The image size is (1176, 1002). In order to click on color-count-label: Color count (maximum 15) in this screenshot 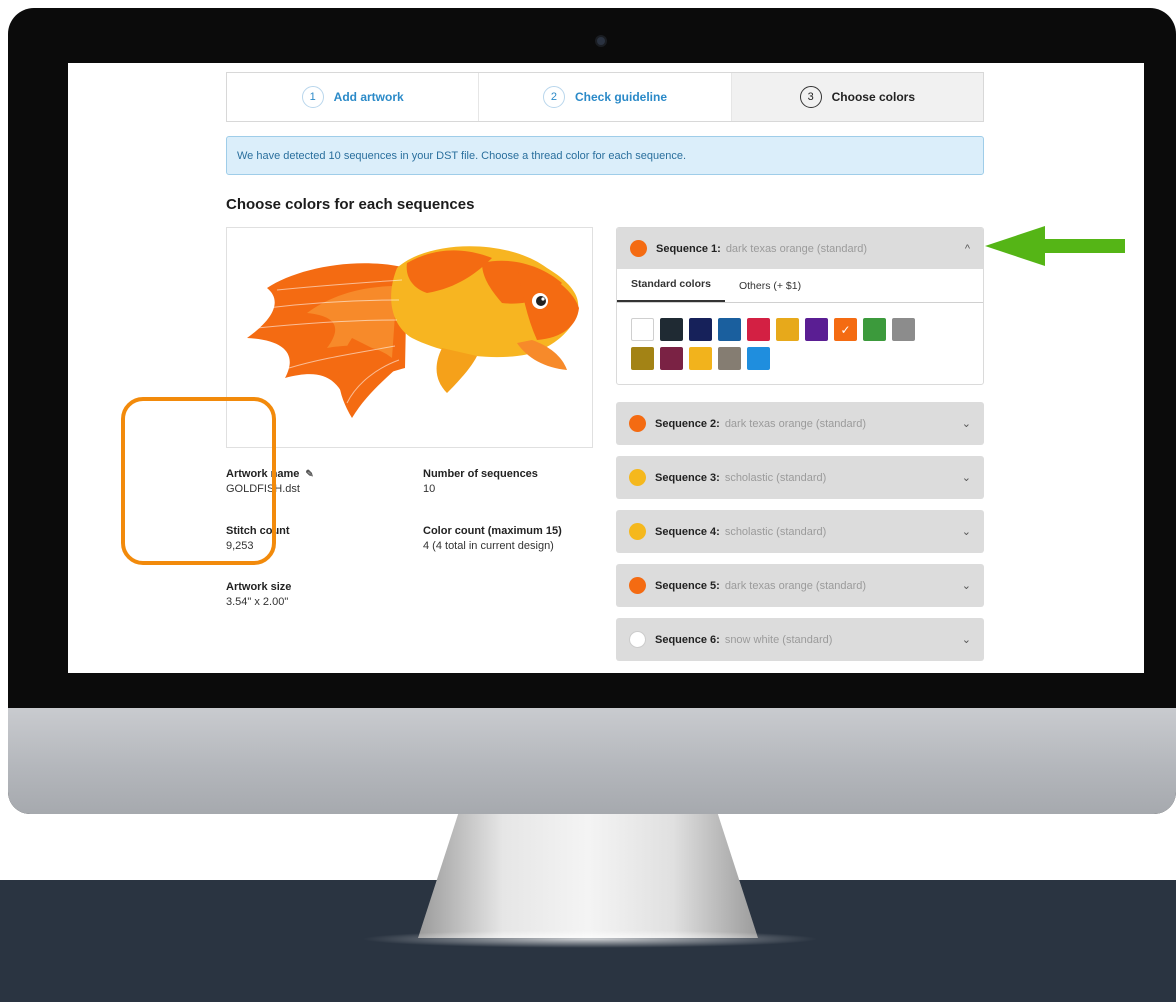, I will do `click(492, 531)`.